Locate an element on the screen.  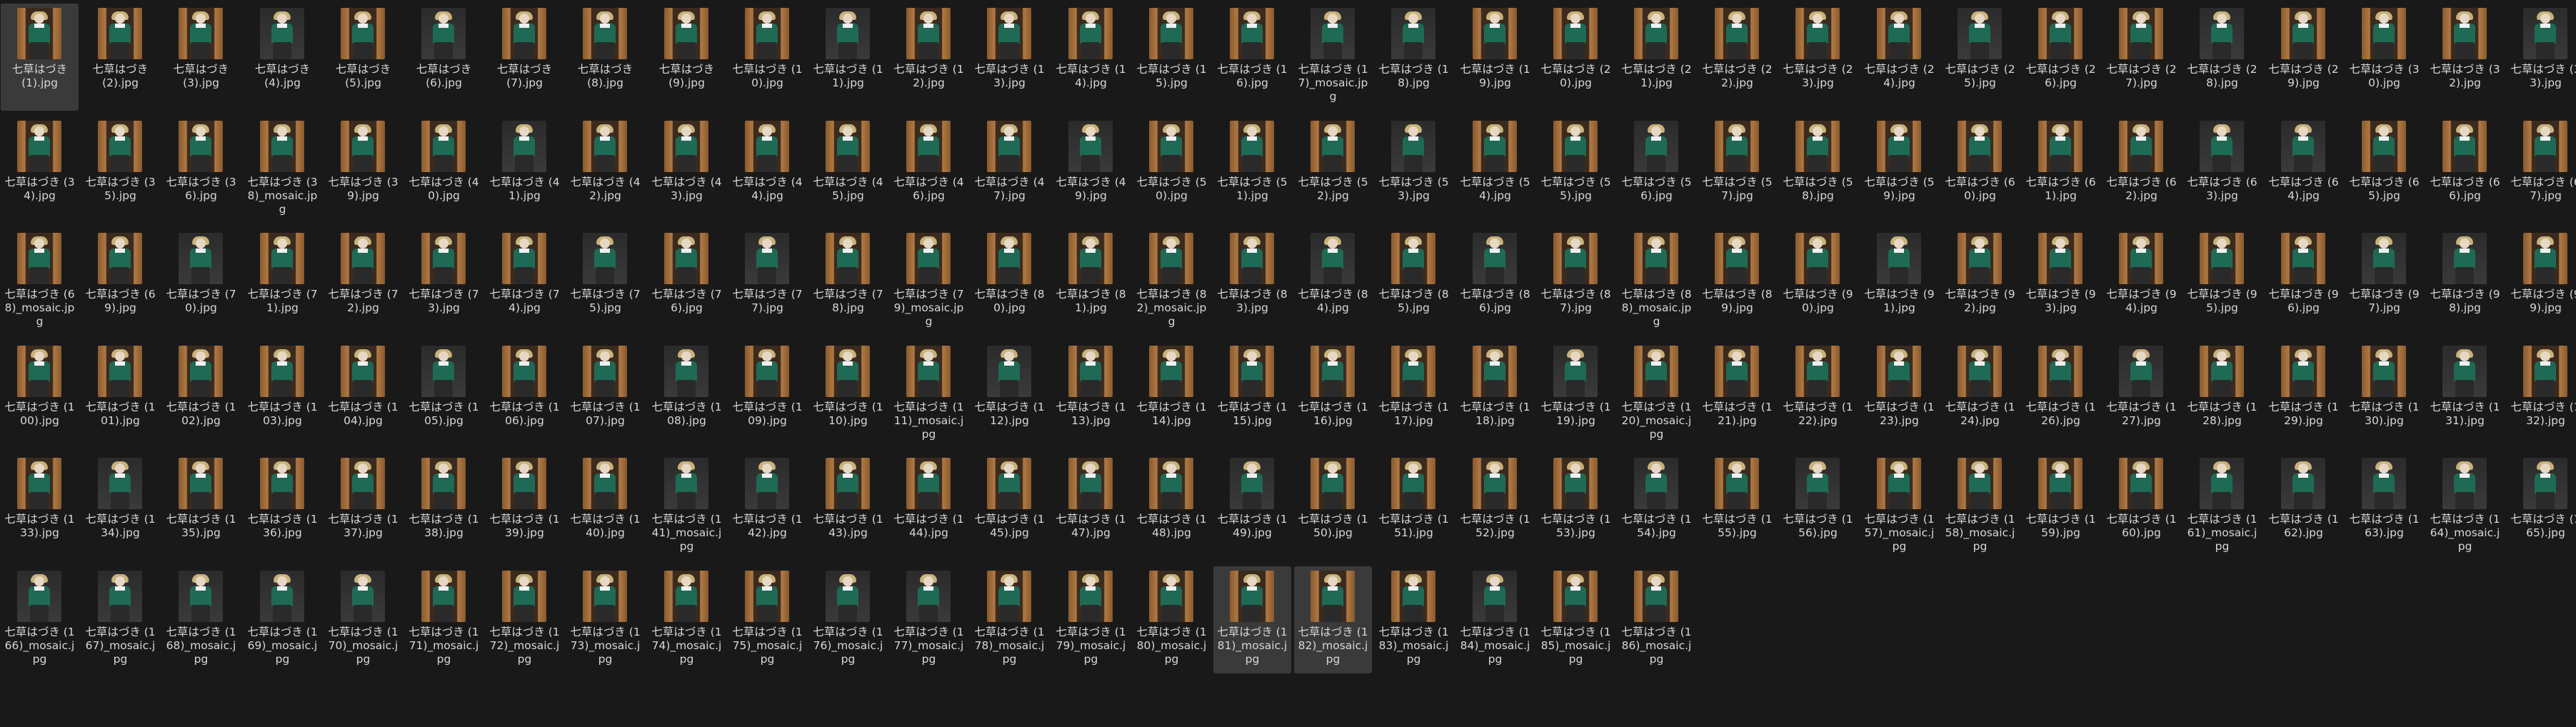
file-item: 七草はづき (111)_mosaic.jpg is located at coordinates (929, 394).